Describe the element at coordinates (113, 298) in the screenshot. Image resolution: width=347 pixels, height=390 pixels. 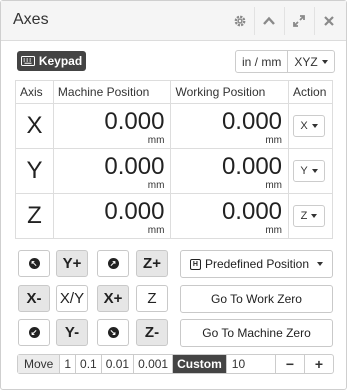
I see `jog-x-plus-button: X+` at that location.